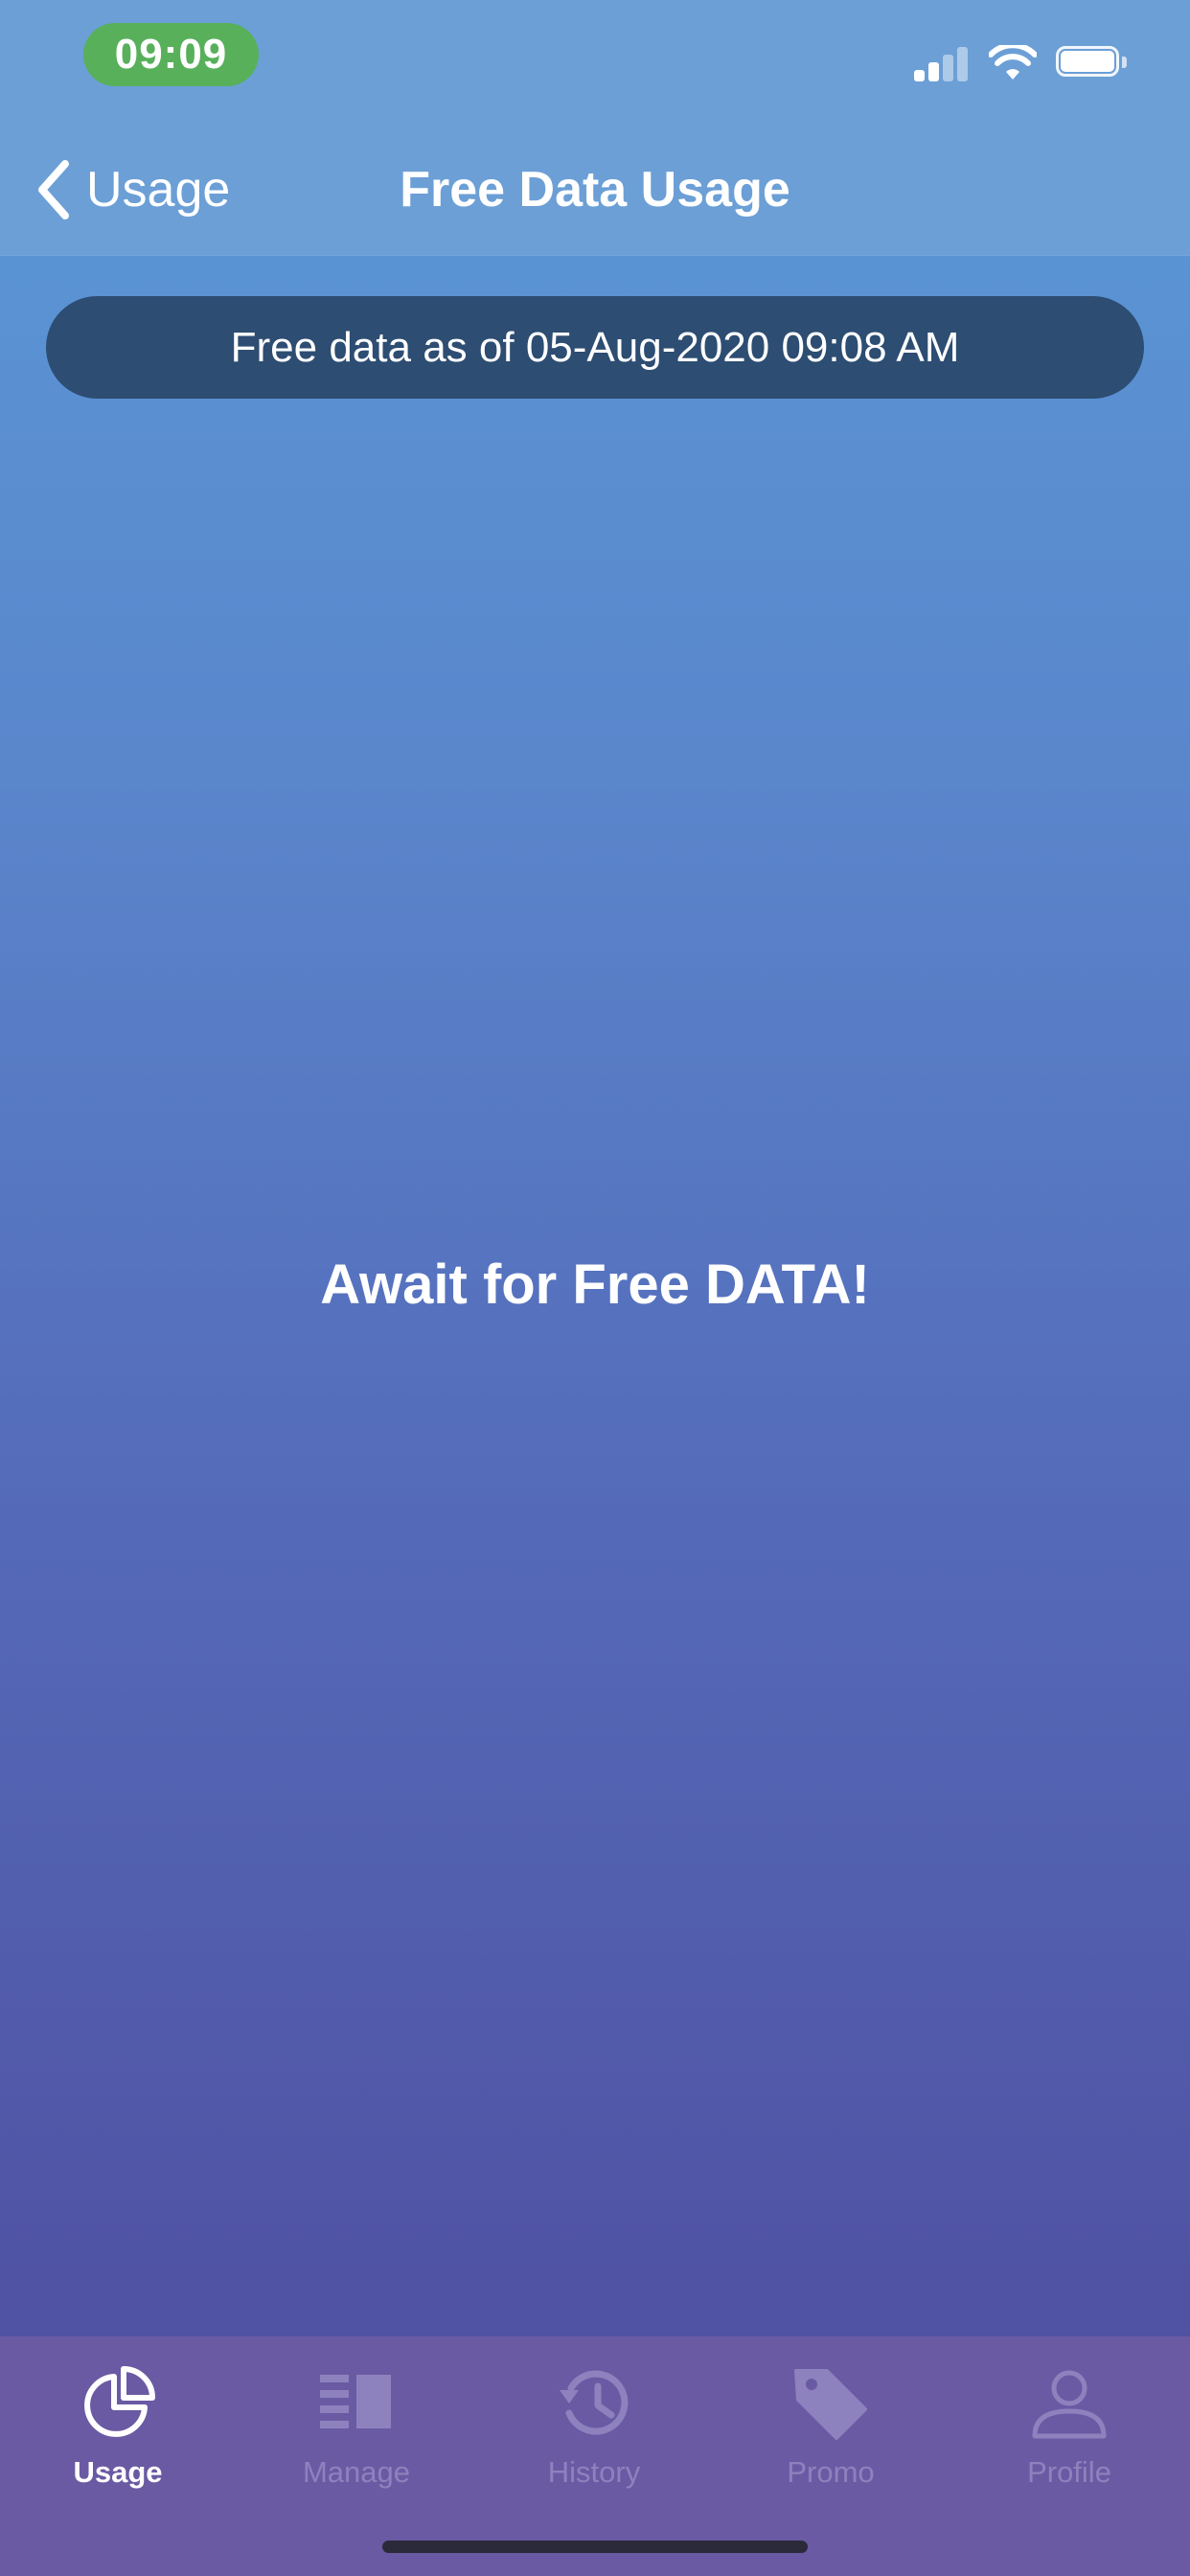 This screenshot has width=1190, height=2576. What do you see at coordinates (171, 54) in the screenshot?
I see `status-time: 09:09` at bounding box center [171, 54].